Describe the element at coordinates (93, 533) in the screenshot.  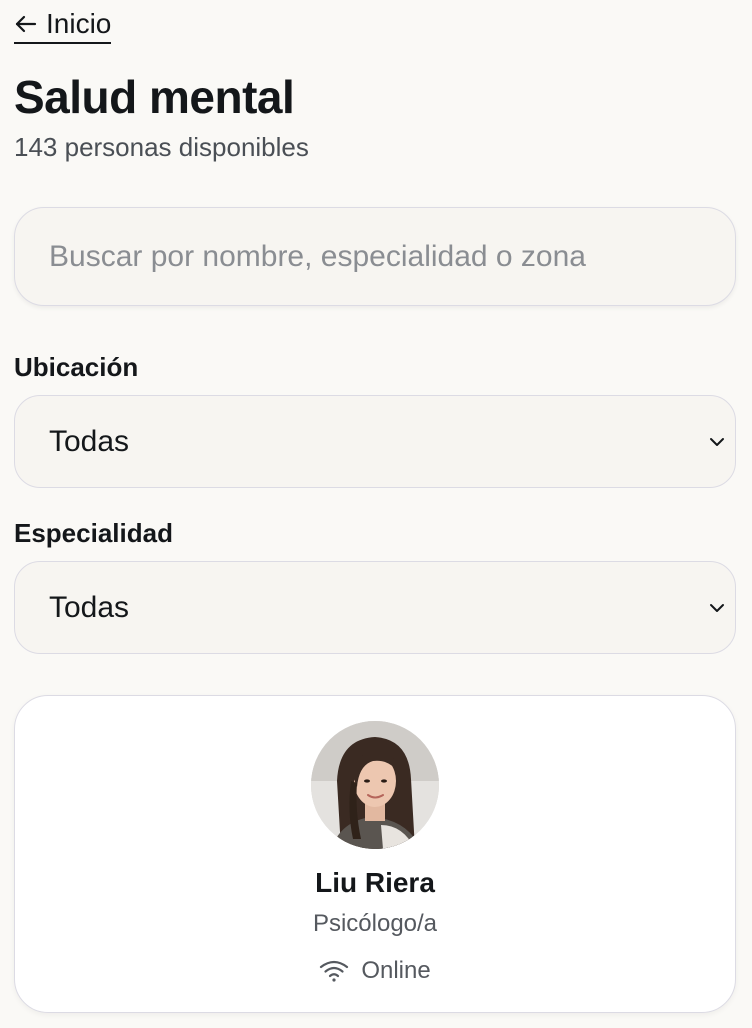
I see `specialty-label: Especialidad` at that location.